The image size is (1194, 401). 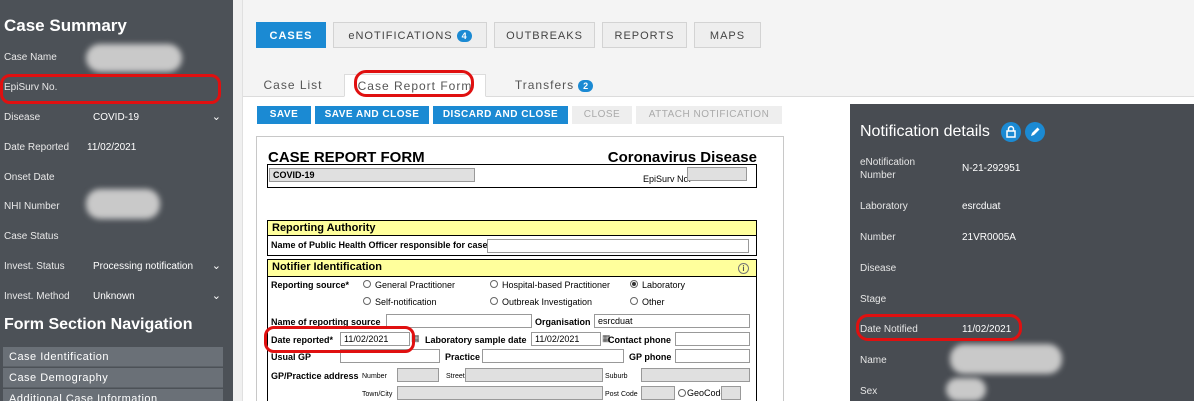 What do you see at coordinates (98, 324) in the screenshot?
I see `form-section-navigation-title: Form Section Navigation` at bounding box center [98, 324].